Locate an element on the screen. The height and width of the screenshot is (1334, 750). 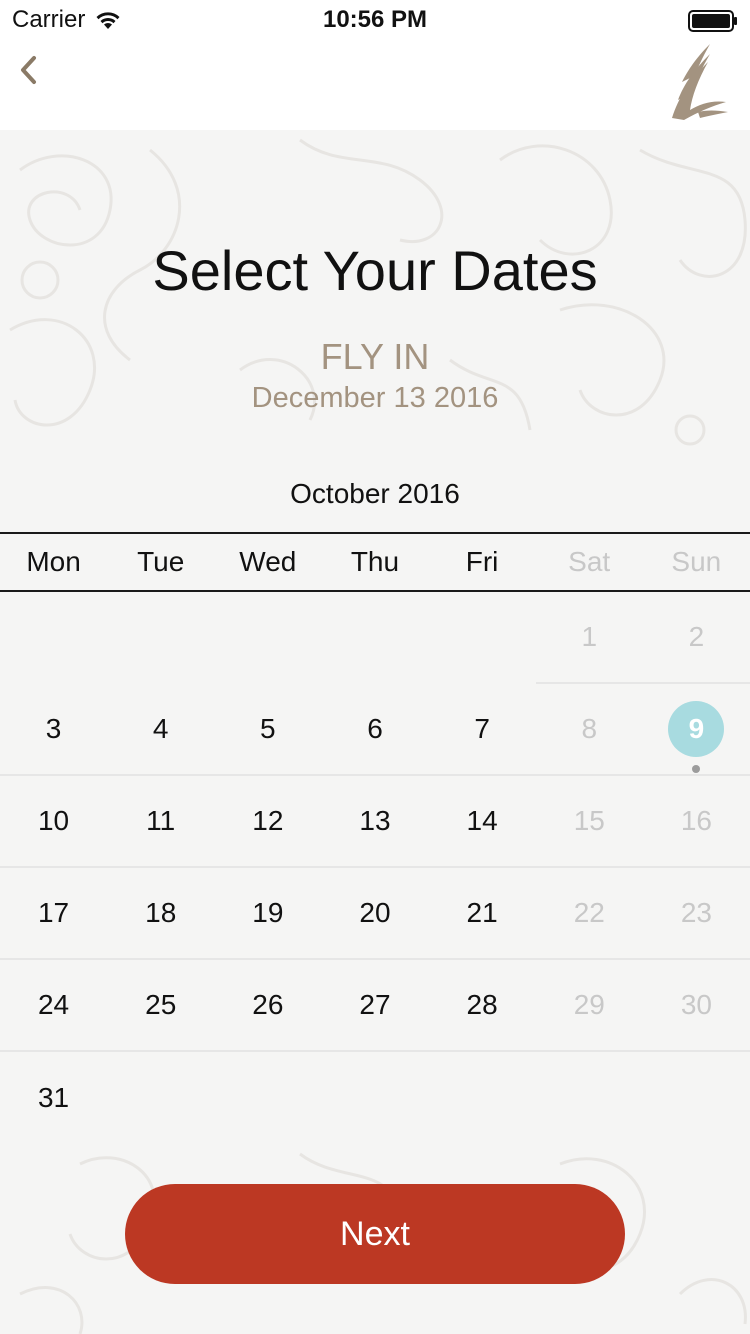
calendar-day: 23 is located at coordinates (696, 914).